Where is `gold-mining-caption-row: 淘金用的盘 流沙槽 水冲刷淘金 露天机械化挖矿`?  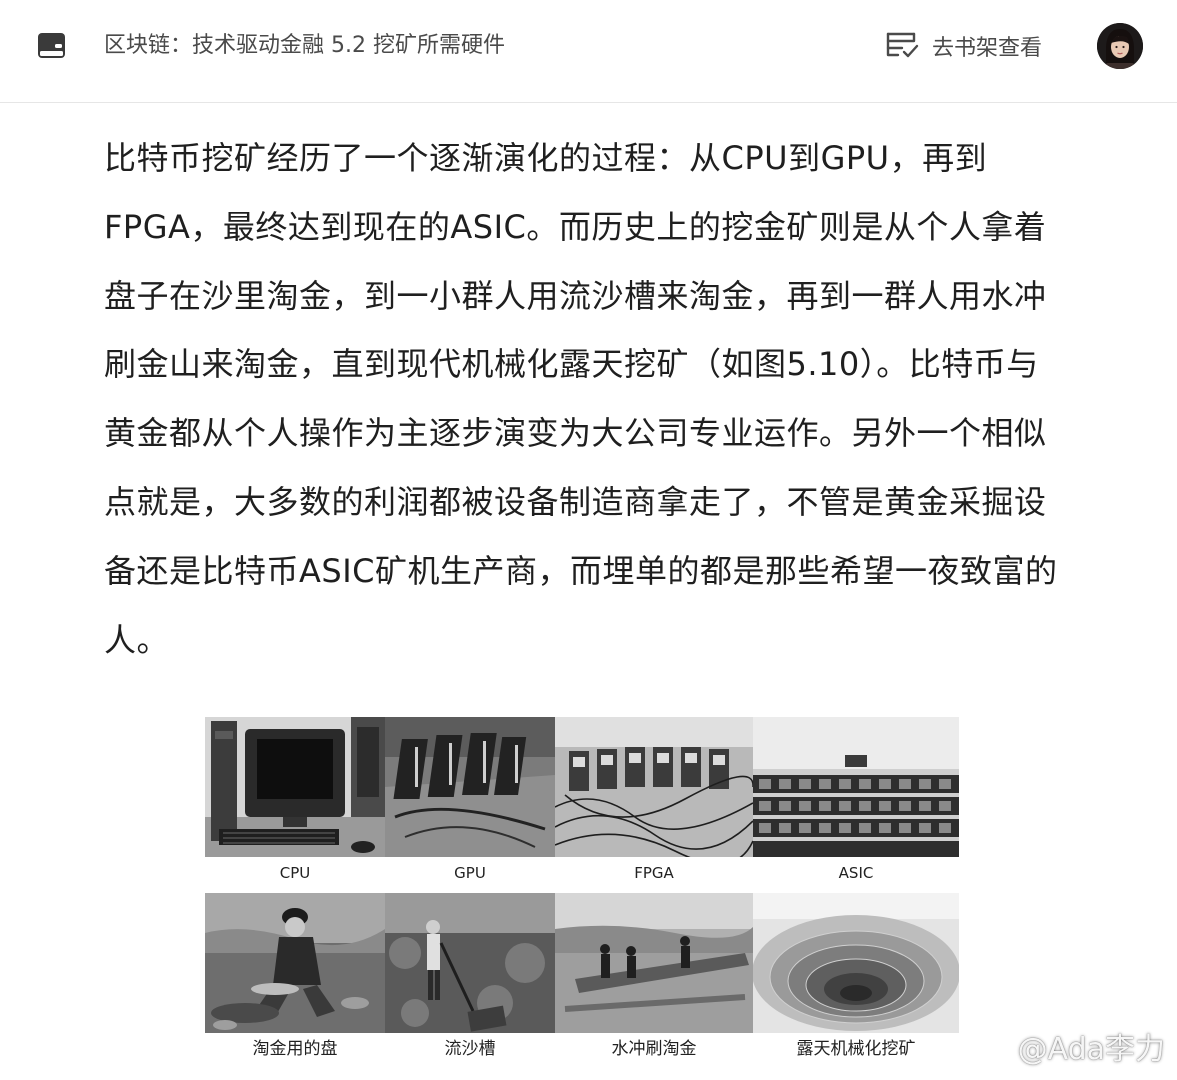 gold-mining-caption-row: 淘金用的盘 流沙槽 水冲刷淘金 露天机械化挖矿 is located at coordinates (582, 1050).